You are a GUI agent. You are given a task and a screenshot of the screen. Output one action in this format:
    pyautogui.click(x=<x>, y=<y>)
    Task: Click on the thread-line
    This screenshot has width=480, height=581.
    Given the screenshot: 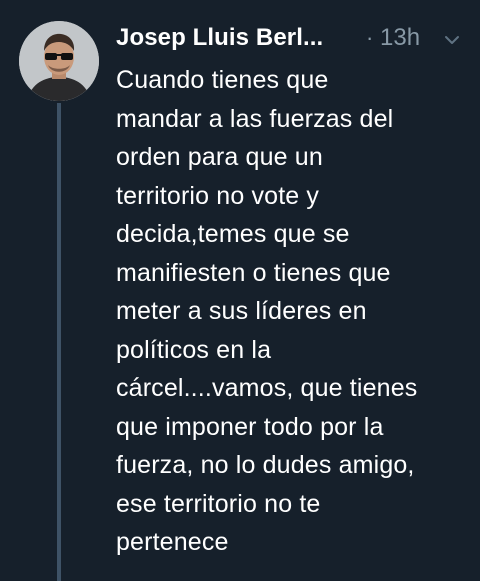 What is the action you would take?
    pyautogui.click(x=59, y=342)
    